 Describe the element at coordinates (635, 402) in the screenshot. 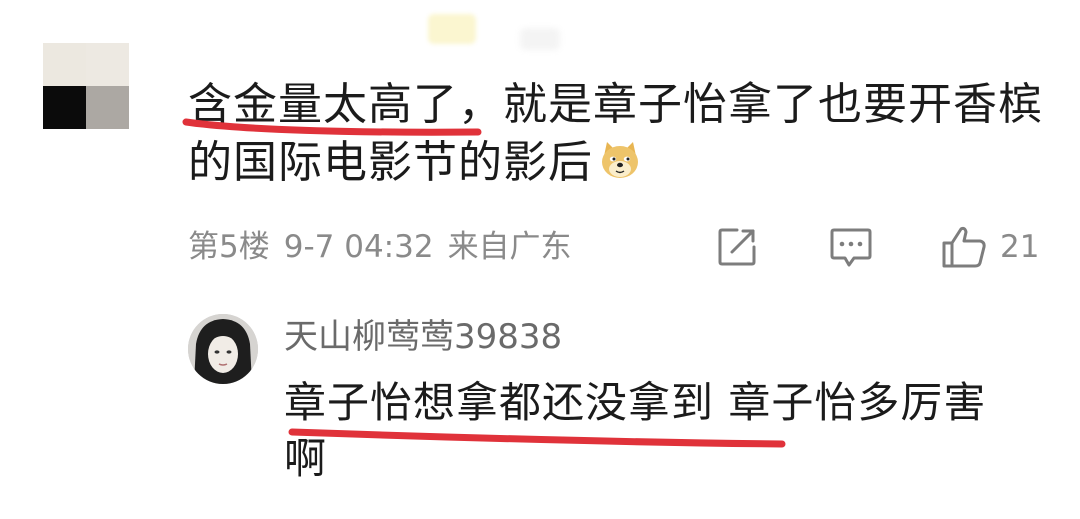

I see `reply-text-line-1: 章子怡想拿都还没拿到 章子怡多厉害` at that location.